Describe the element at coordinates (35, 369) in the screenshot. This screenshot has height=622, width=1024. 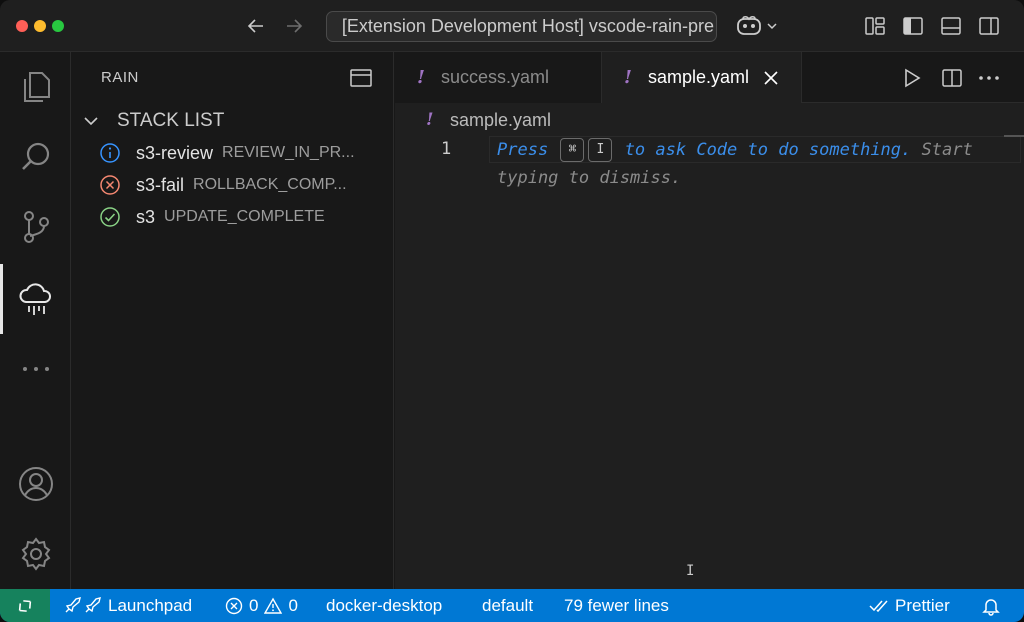
I see `more-views-icon` at that location.